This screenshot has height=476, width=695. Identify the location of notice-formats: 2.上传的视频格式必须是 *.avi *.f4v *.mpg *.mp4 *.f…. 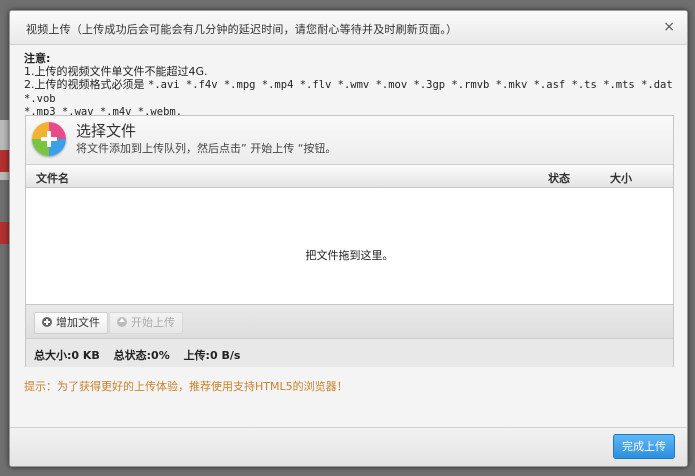
(349, 92).